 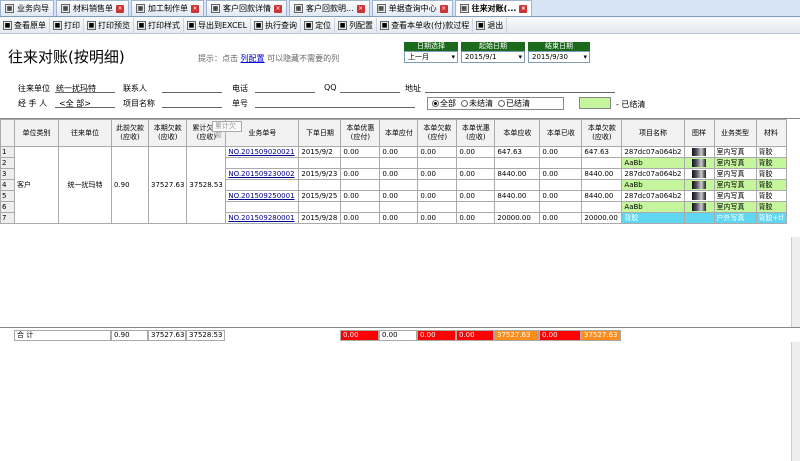 What do you see at coordinates (262, 218) in the screenshot?
I see `doc-number-link: NO.201509280001` at bounding box center [262, 218].